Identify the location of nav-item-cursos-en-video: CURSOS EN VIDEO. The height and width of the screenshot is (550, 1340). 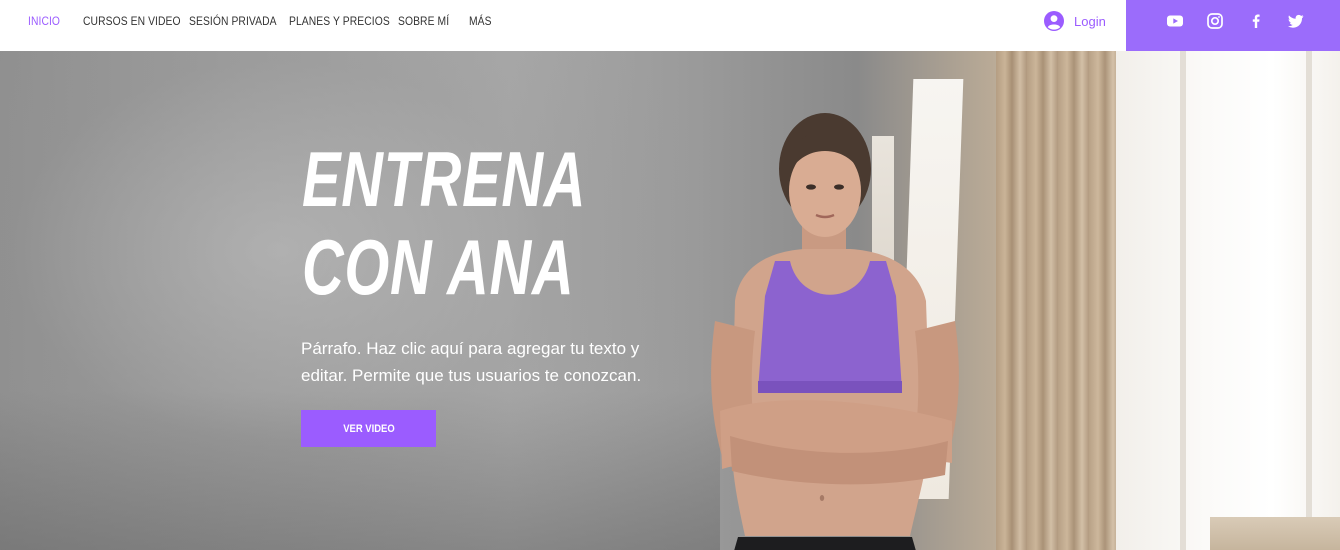
(132, 21).